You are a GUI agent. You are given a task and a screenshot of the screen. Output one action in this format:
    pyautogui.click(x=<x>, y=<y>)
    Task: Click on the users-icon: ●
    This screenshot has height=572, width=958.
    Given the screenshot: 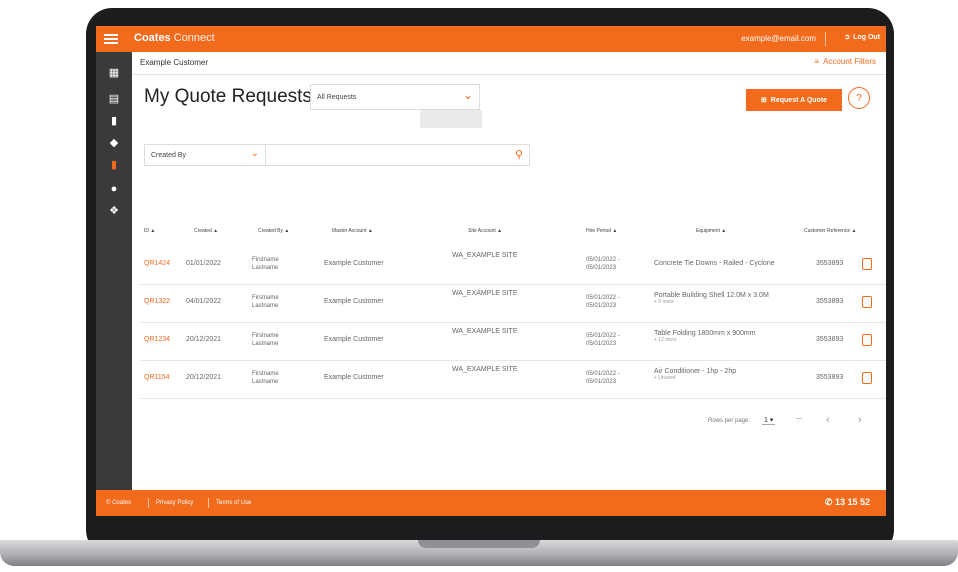 What is the action you would take?
    pyautogui.click(x=114, y=189)
    